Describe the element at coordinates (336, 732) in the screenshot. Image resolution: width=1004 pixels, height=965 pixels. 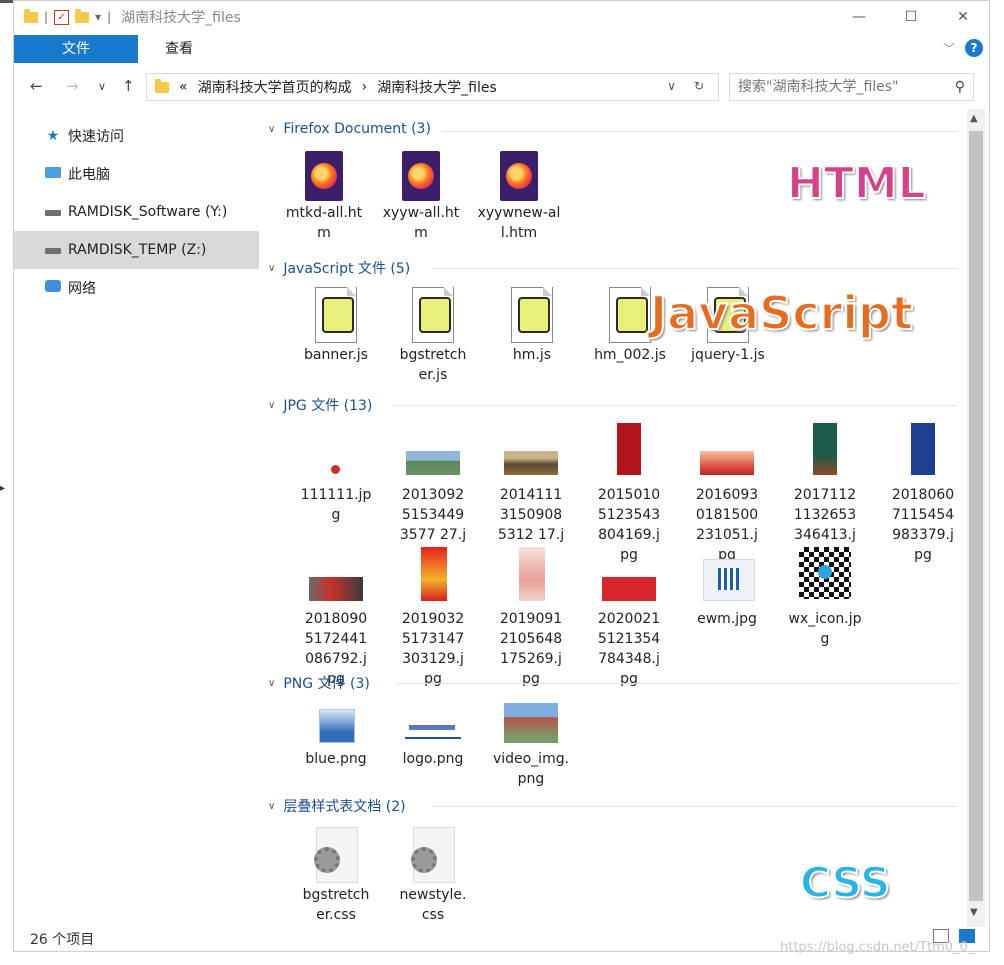
I see `file-item: blue.png` at that location.